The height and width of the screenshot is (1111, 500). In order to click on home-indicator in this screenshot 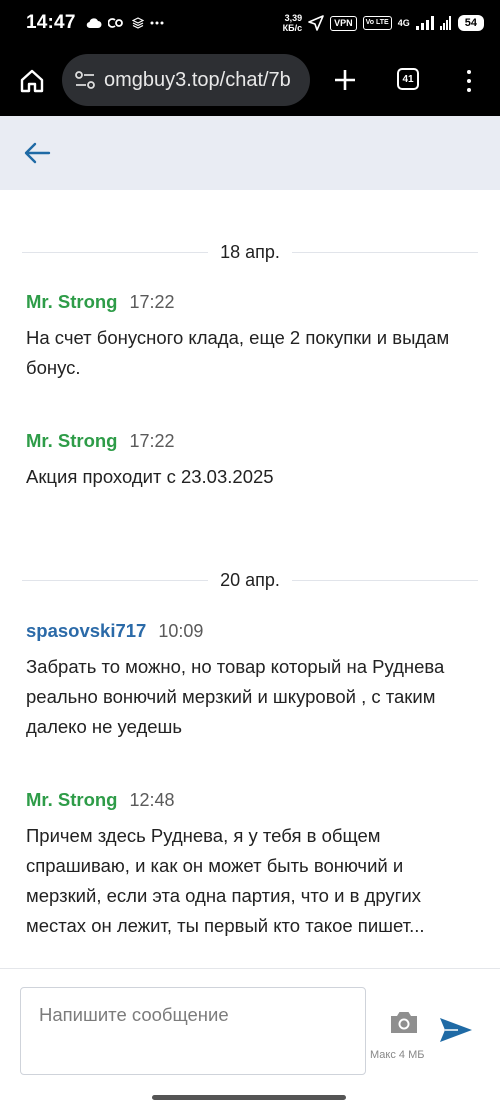, I will do `click(249, 1097)`.